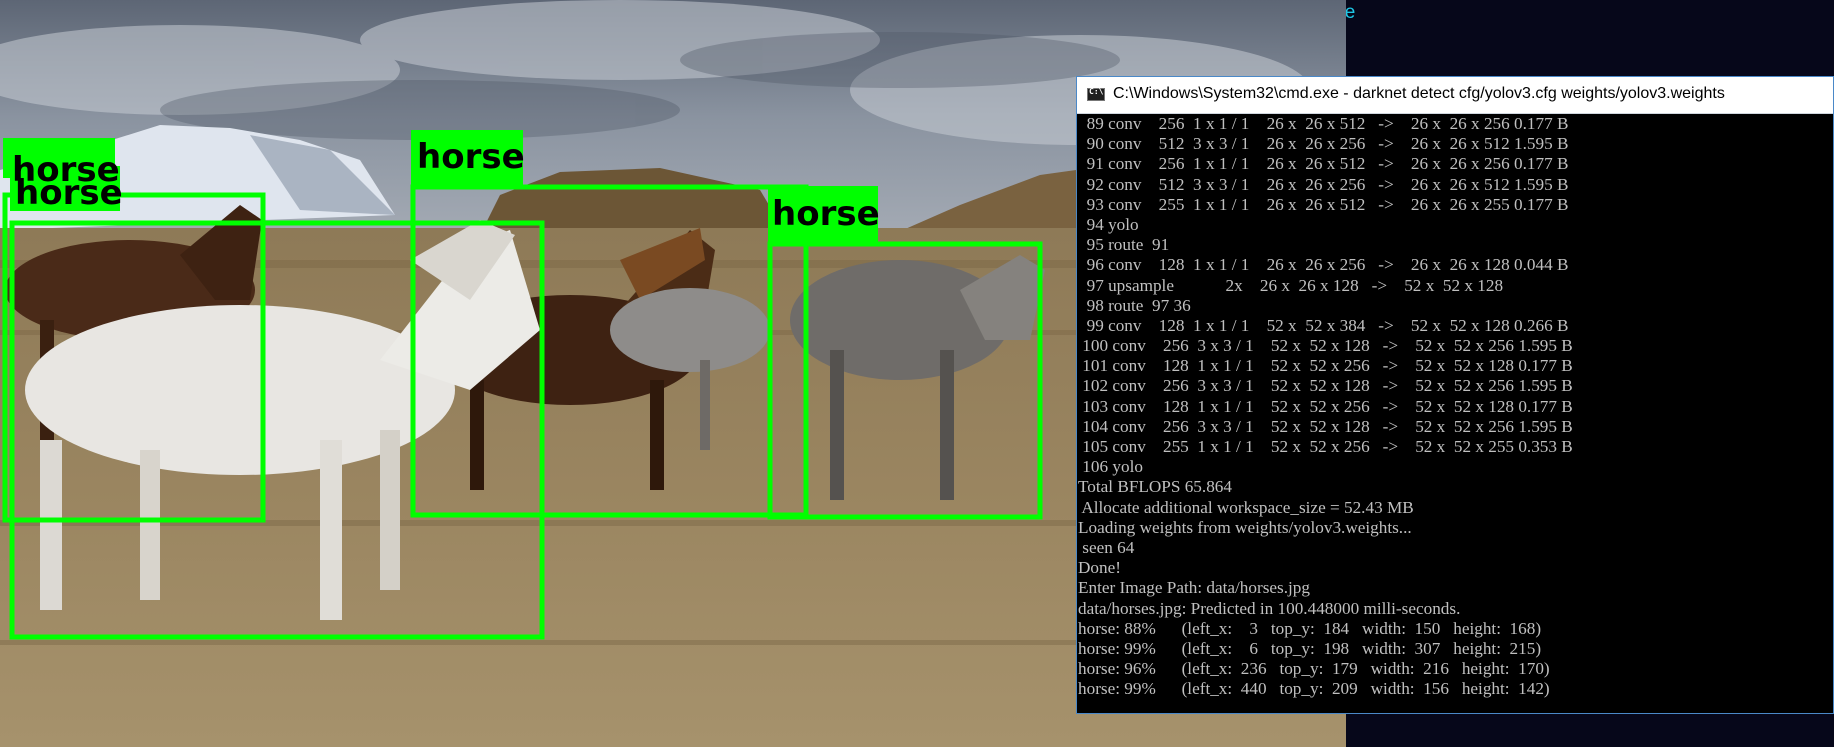 This screenshot has width=1834, height=747. Describe the element at coordinates (1099, 568) in the screenshot. I see `console-line: Done!` at that location.